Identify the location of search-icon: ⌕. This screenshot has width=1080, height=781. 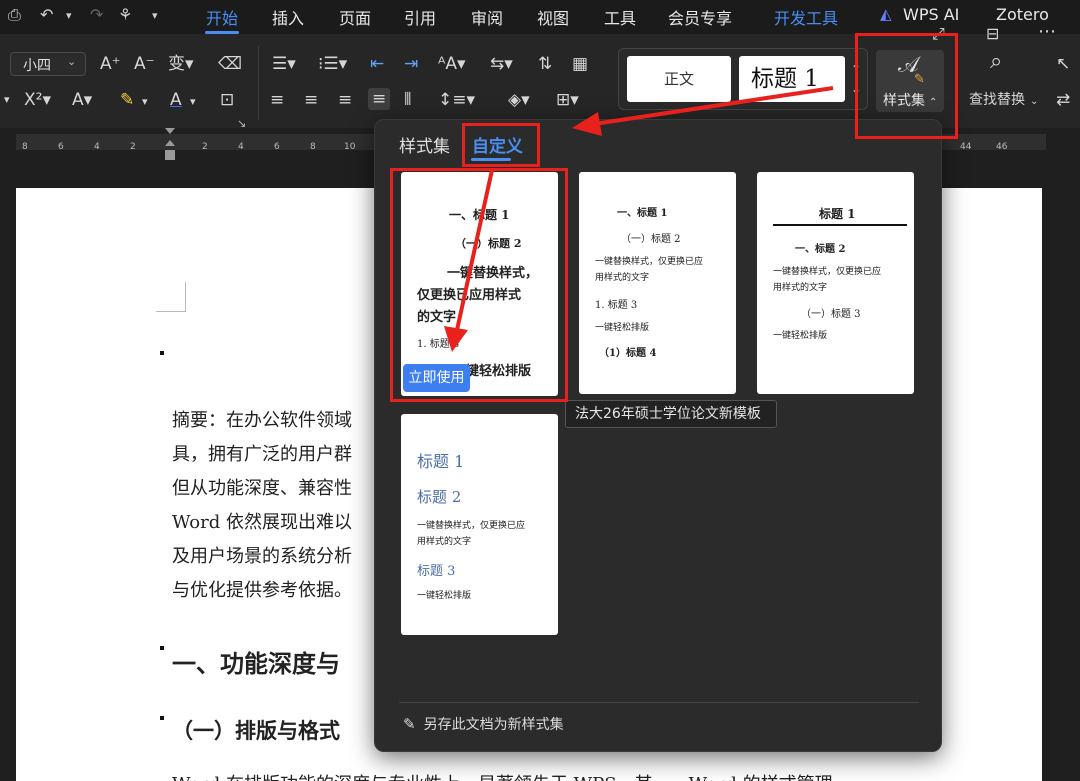
(996, 62).